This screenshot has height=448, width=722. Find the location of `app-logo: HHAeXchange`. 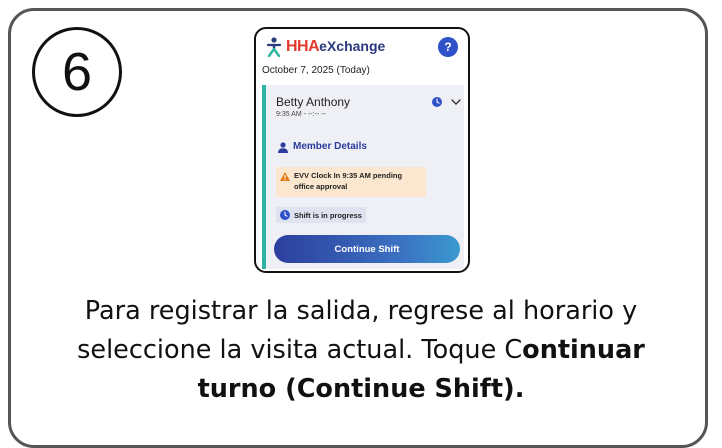

app-logo: HHAeXchange is located at coordinates (335, 47).